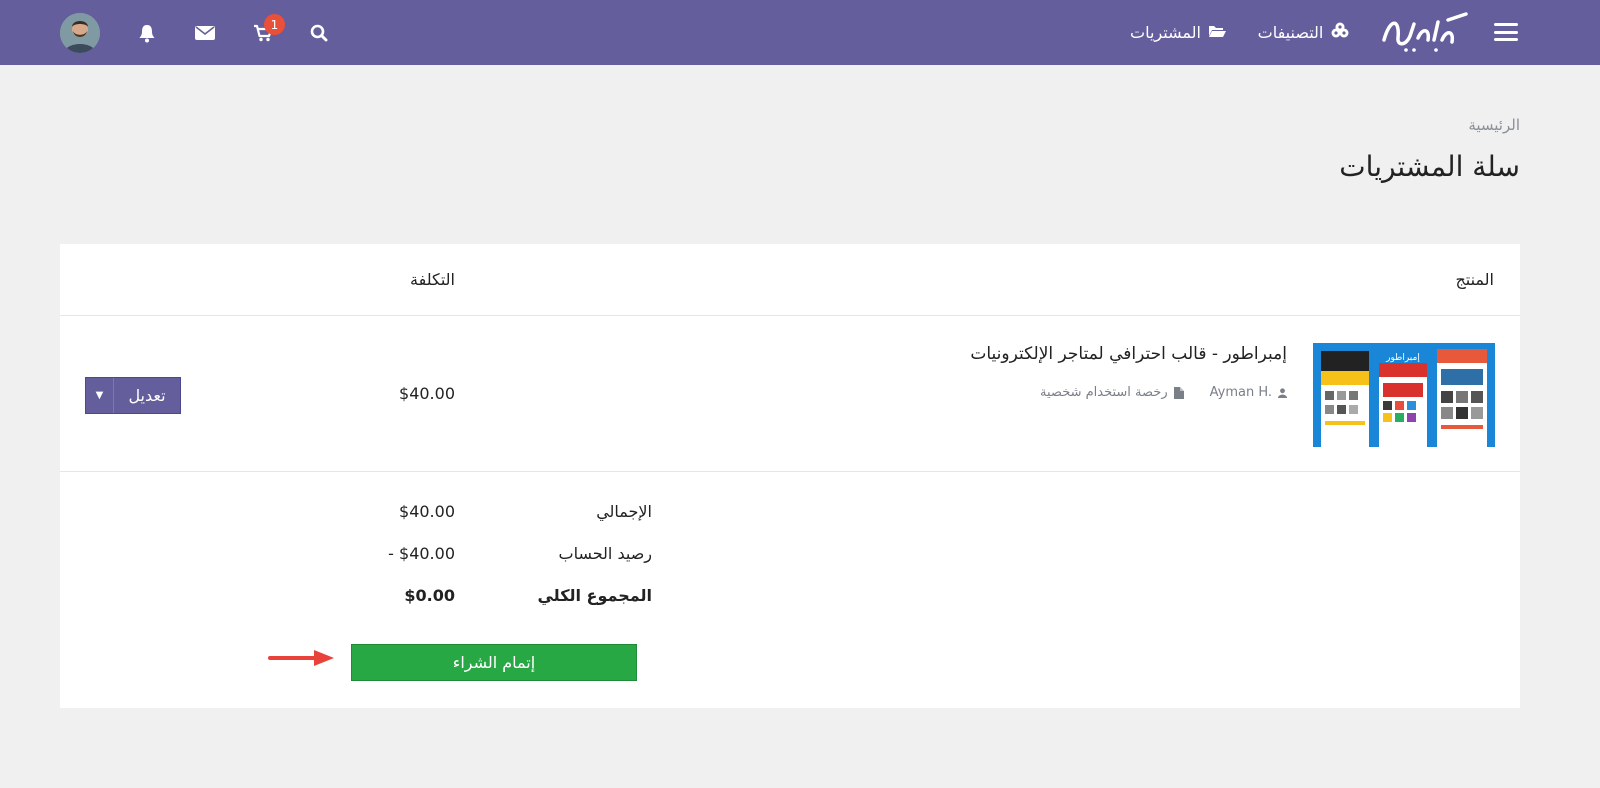  What do you see at coordinates (432, 279) in the screenshot?
I see `column-header-cost: التكلفة` at bounding box center [432, 279].